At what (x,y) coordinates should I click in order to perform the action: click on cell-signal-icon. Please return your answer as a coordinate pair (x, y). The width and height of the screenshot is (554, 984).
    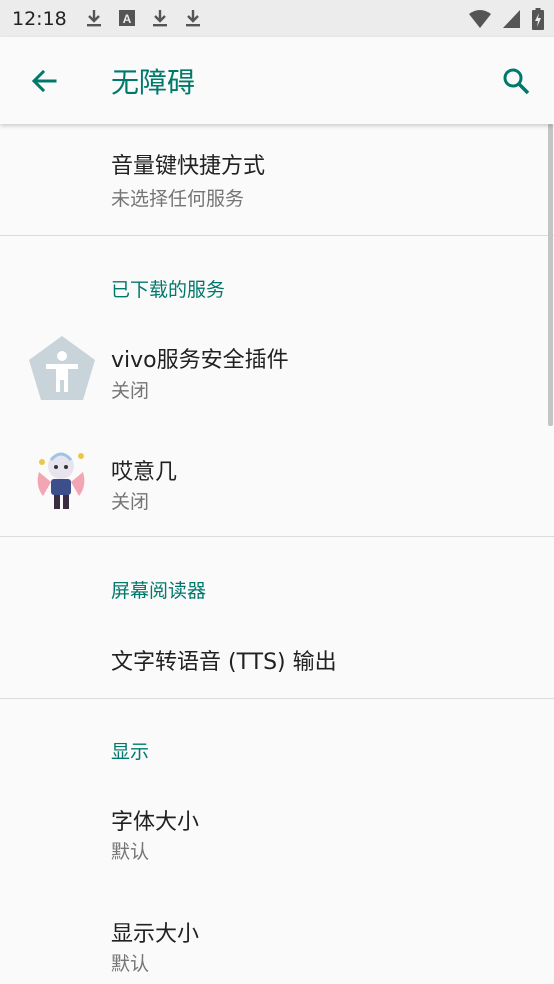
    Looking at the image, I should click on (511, 19).